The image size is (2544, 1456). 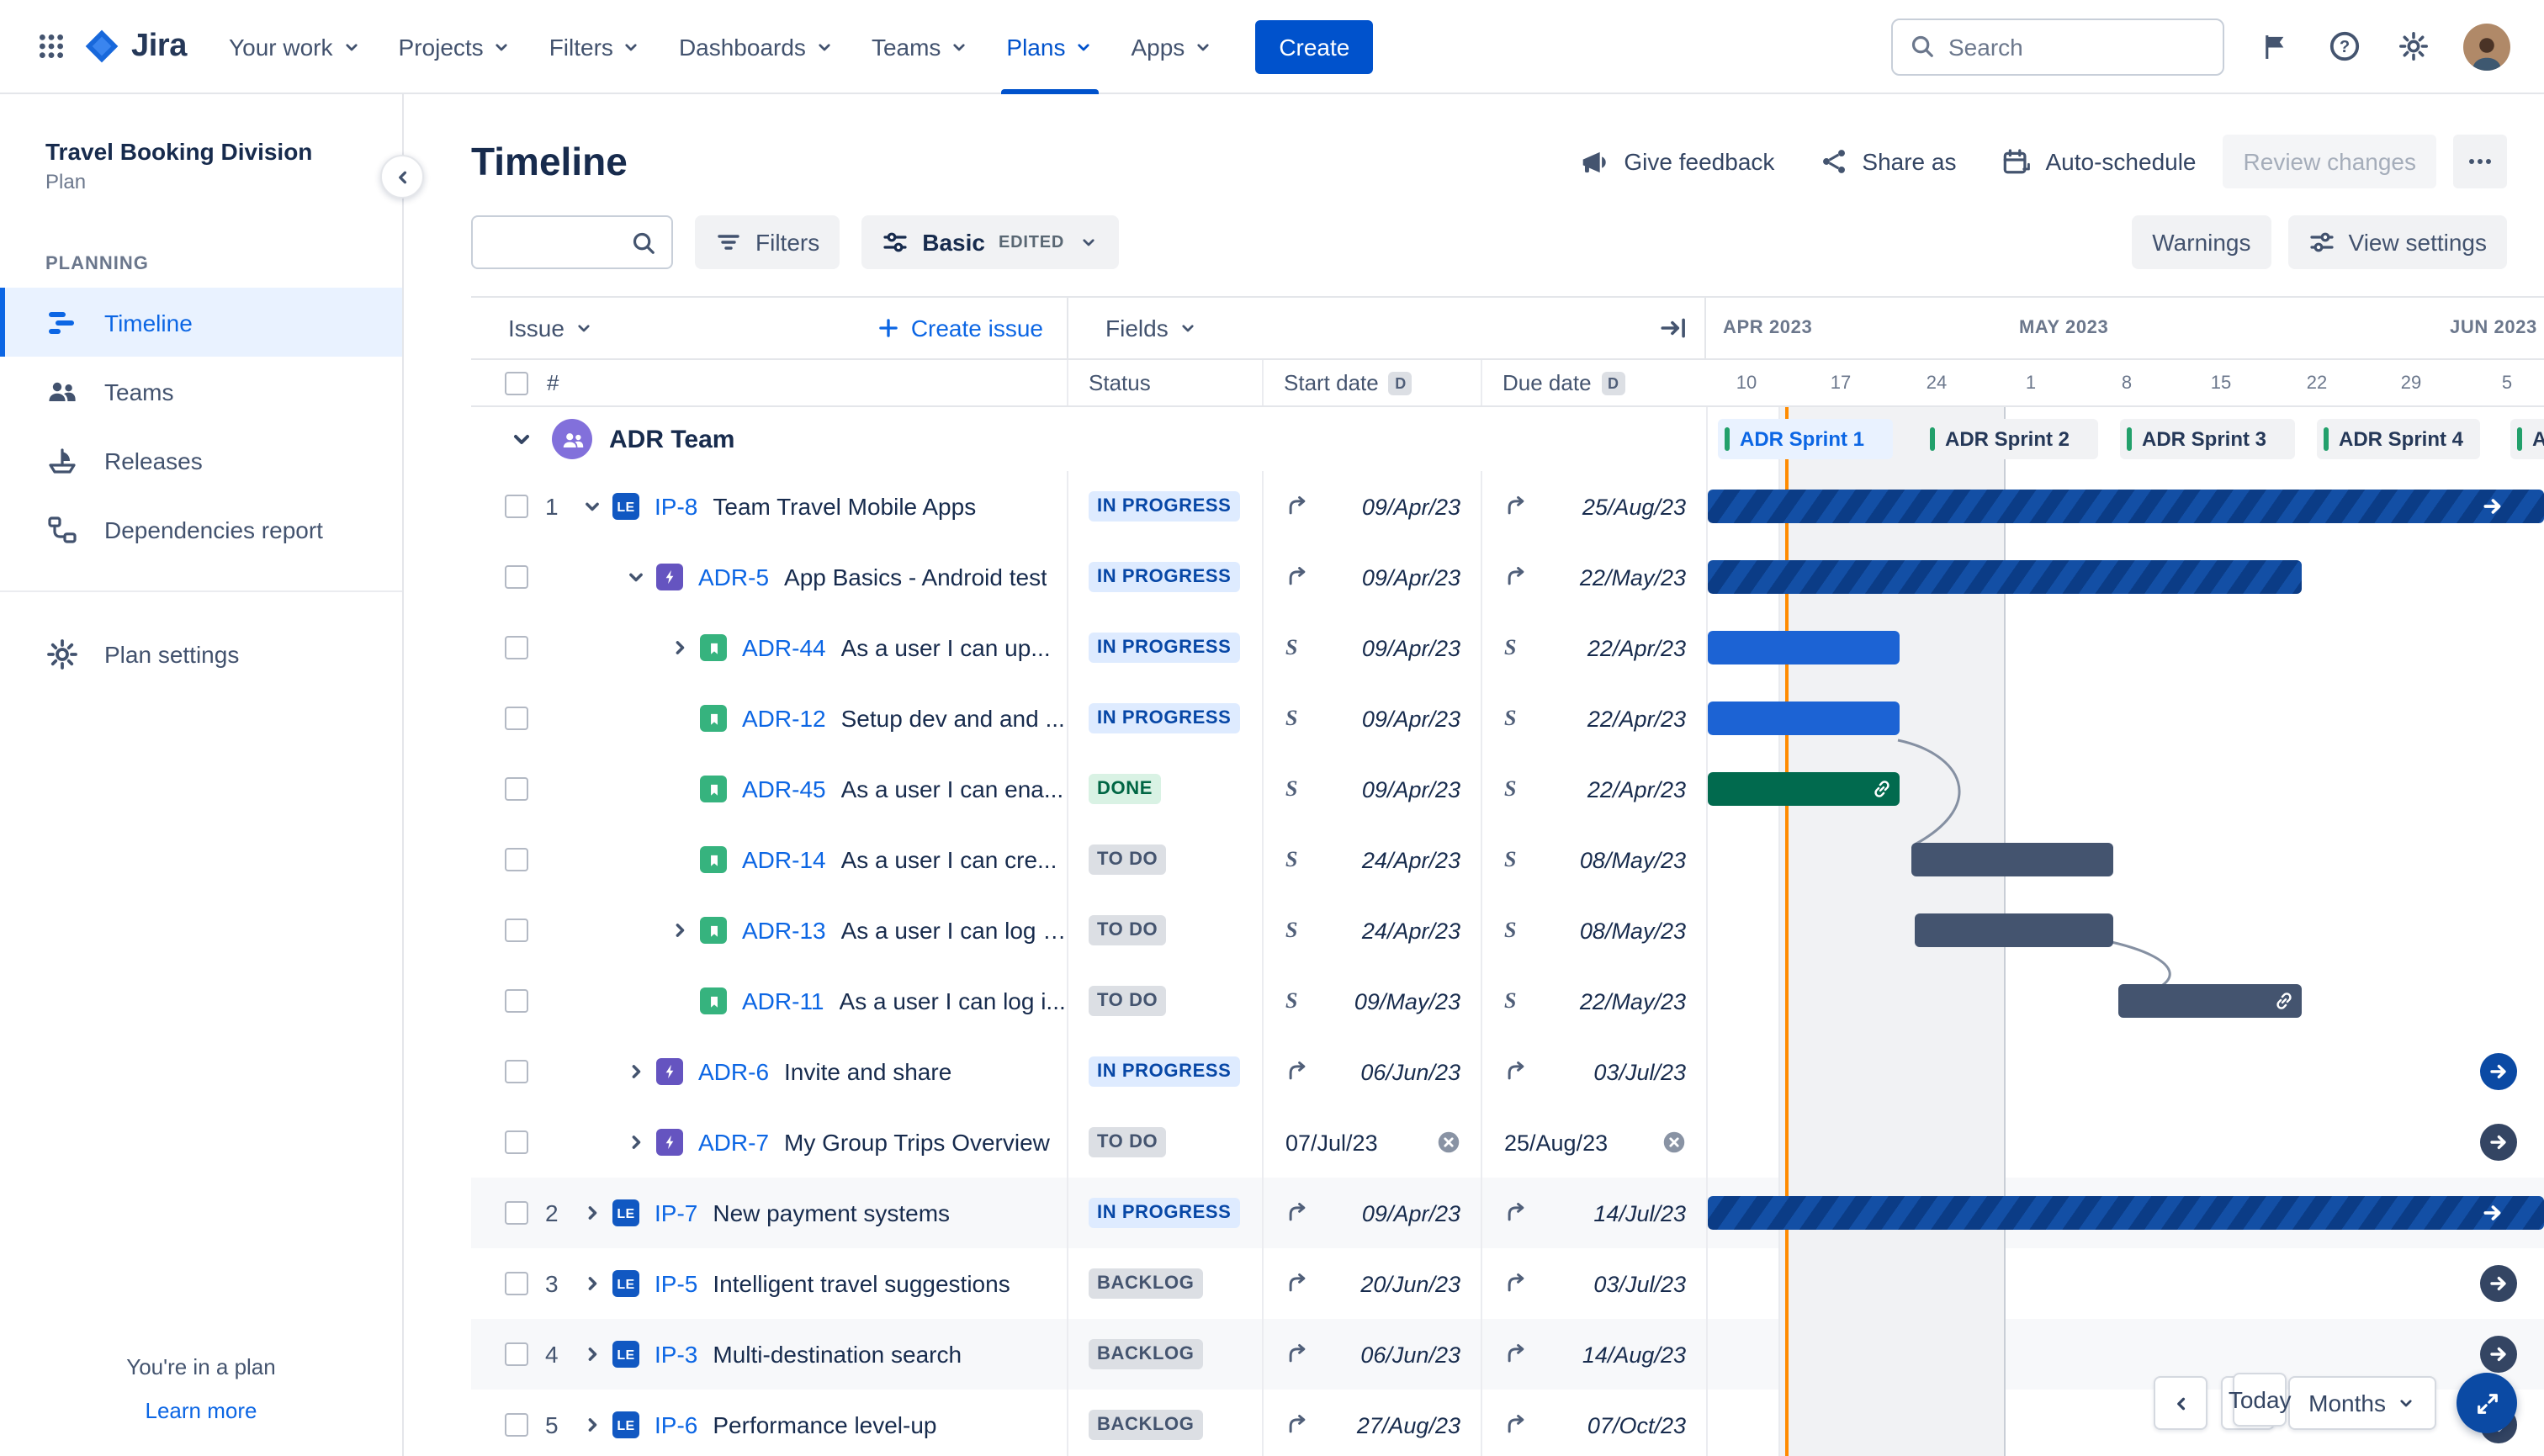 What do you see at coordinates (201, 460) in the screenshot?
I see `sidebar-item-releases: Releases` at bounding box center [201, 460].